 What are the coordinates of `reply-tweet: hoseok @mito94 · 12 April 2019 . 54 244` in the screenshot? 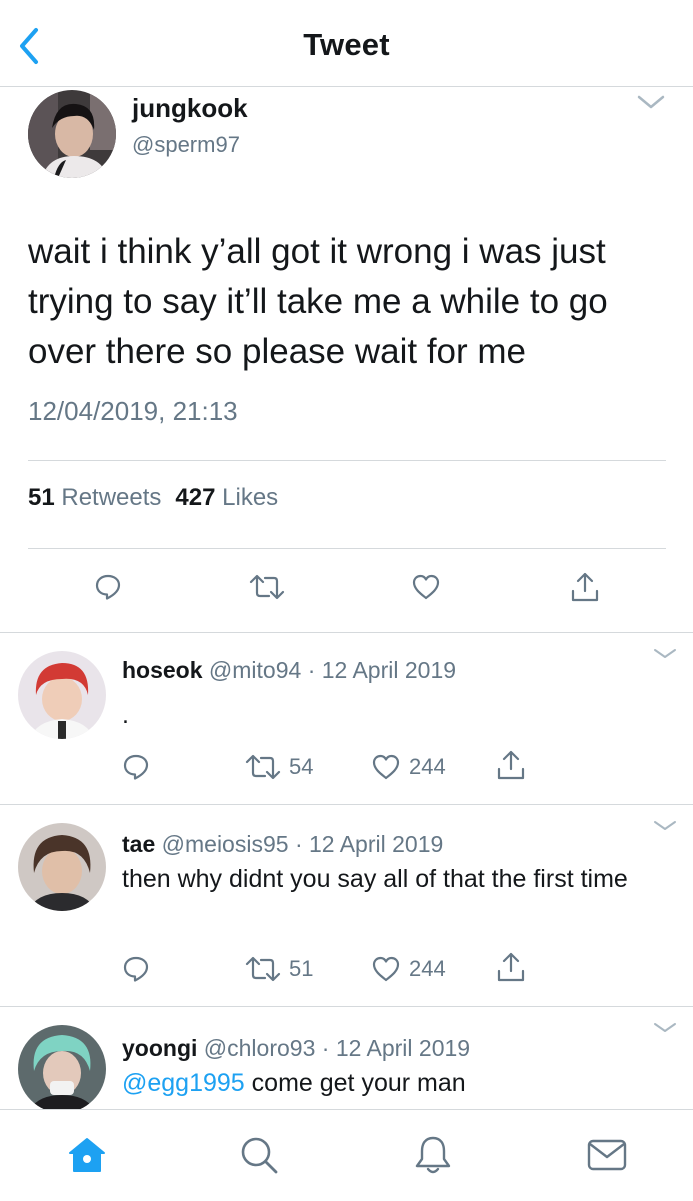 It's located at (346, 719).